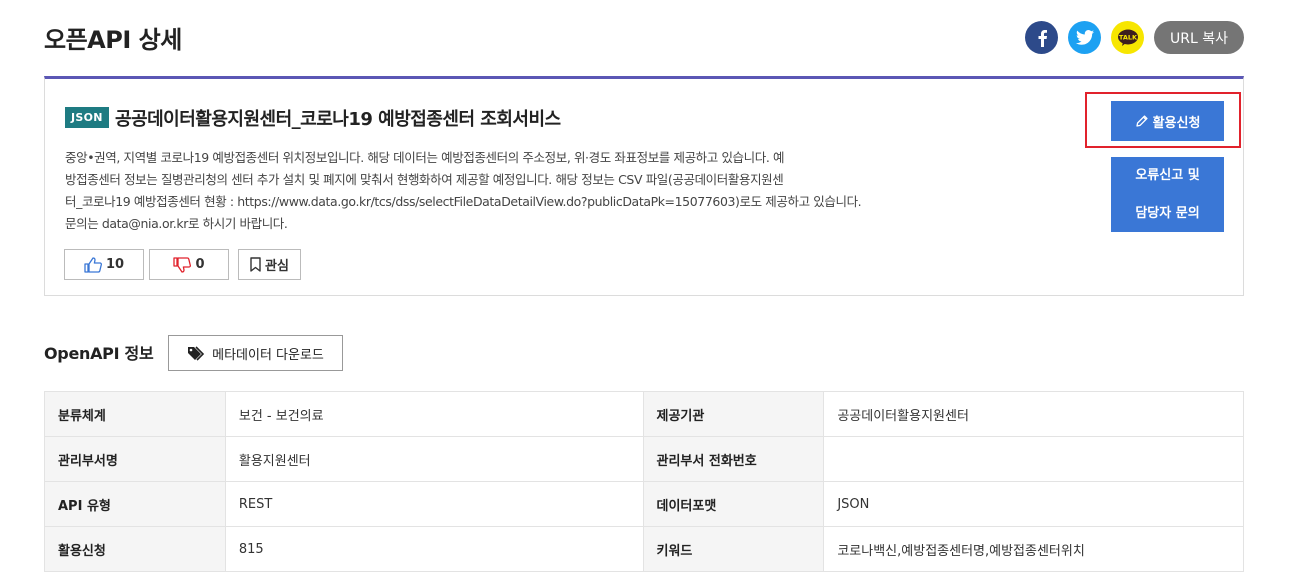 The image size is (1296, 572). Describe the element at coordinates (200, 264) in the screenshot. I see `dislike-count: 0` at that location.